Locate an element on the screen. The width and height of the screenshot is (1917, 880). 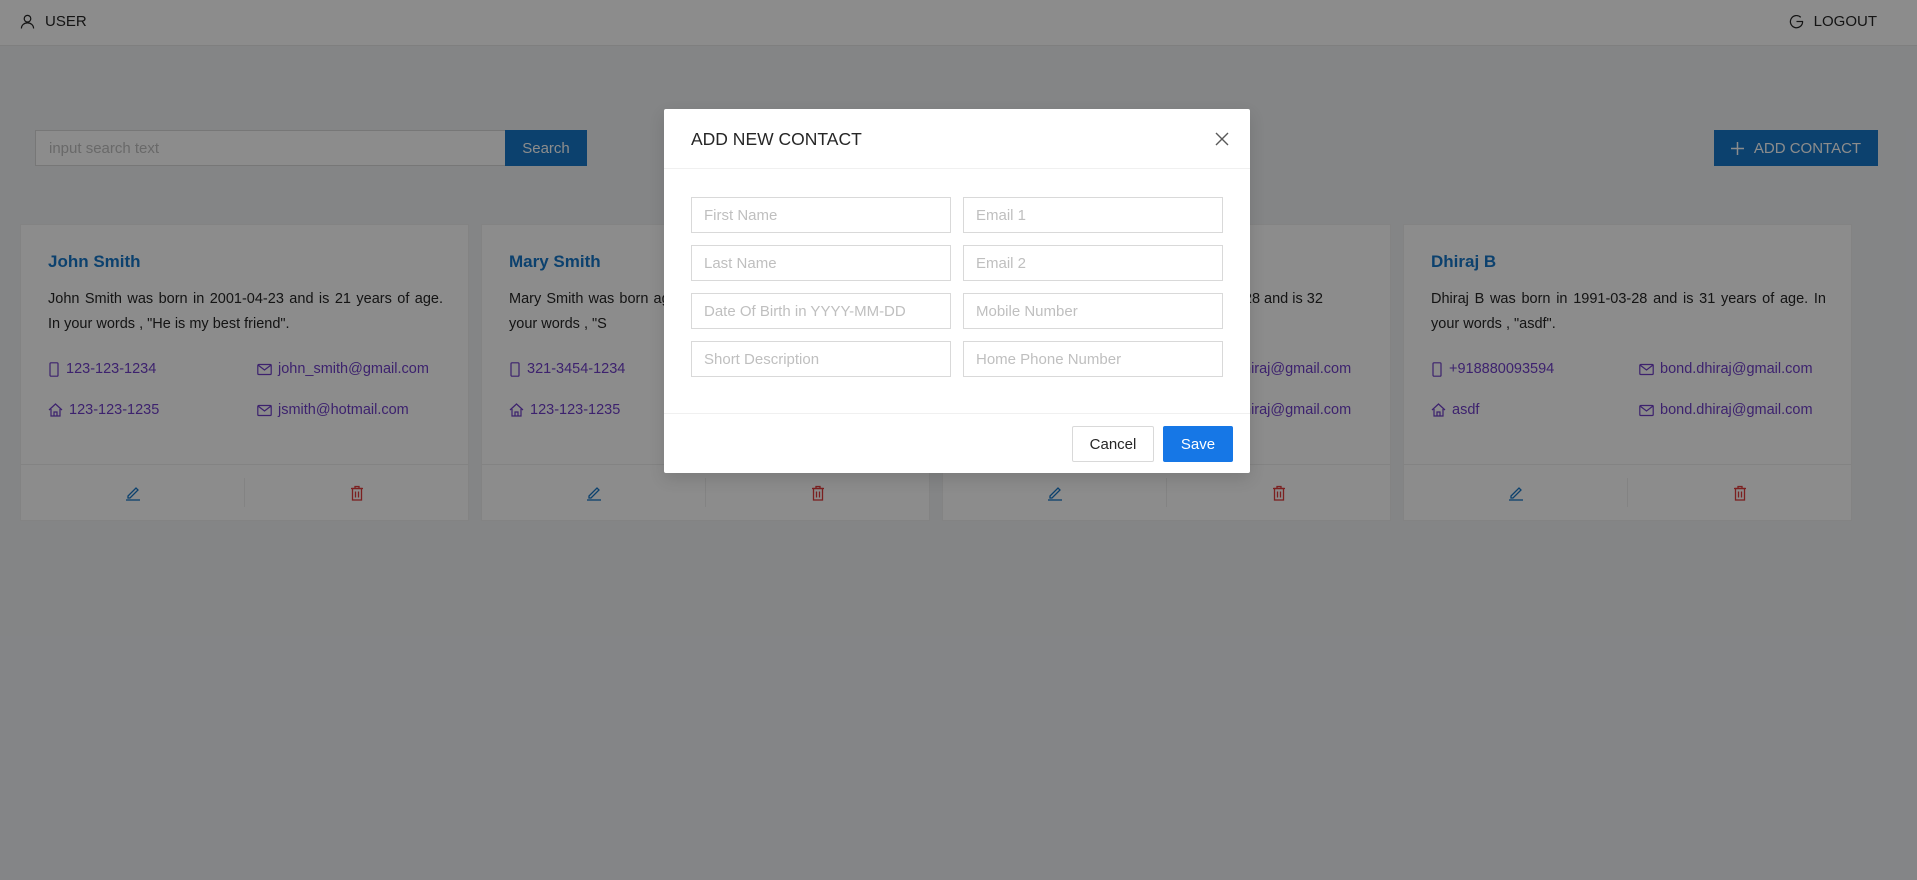
cancel-button: Cancel is located at coordinates (1113, 444).